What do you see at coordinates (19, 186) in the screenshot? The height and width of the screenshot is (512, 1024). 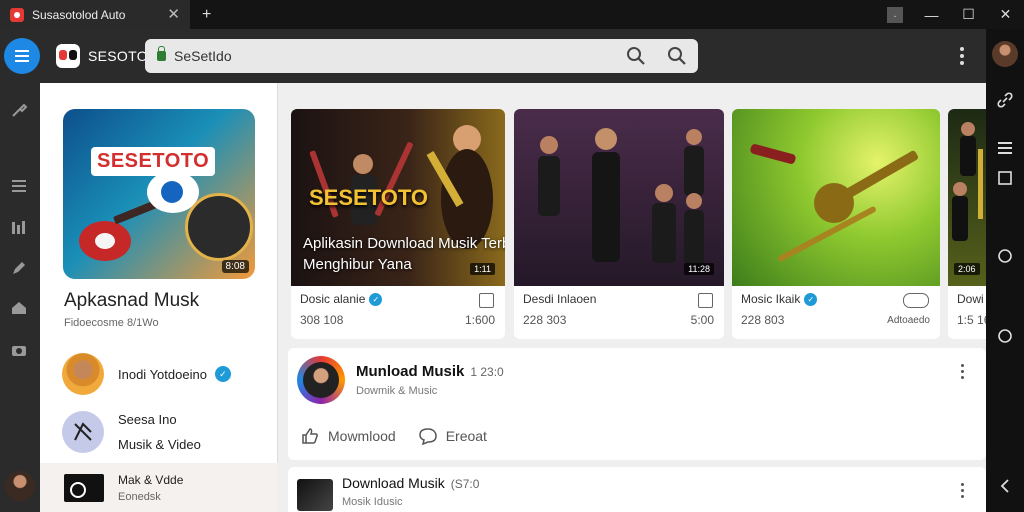 I see `list-icon` at bounding box center [19, 186].